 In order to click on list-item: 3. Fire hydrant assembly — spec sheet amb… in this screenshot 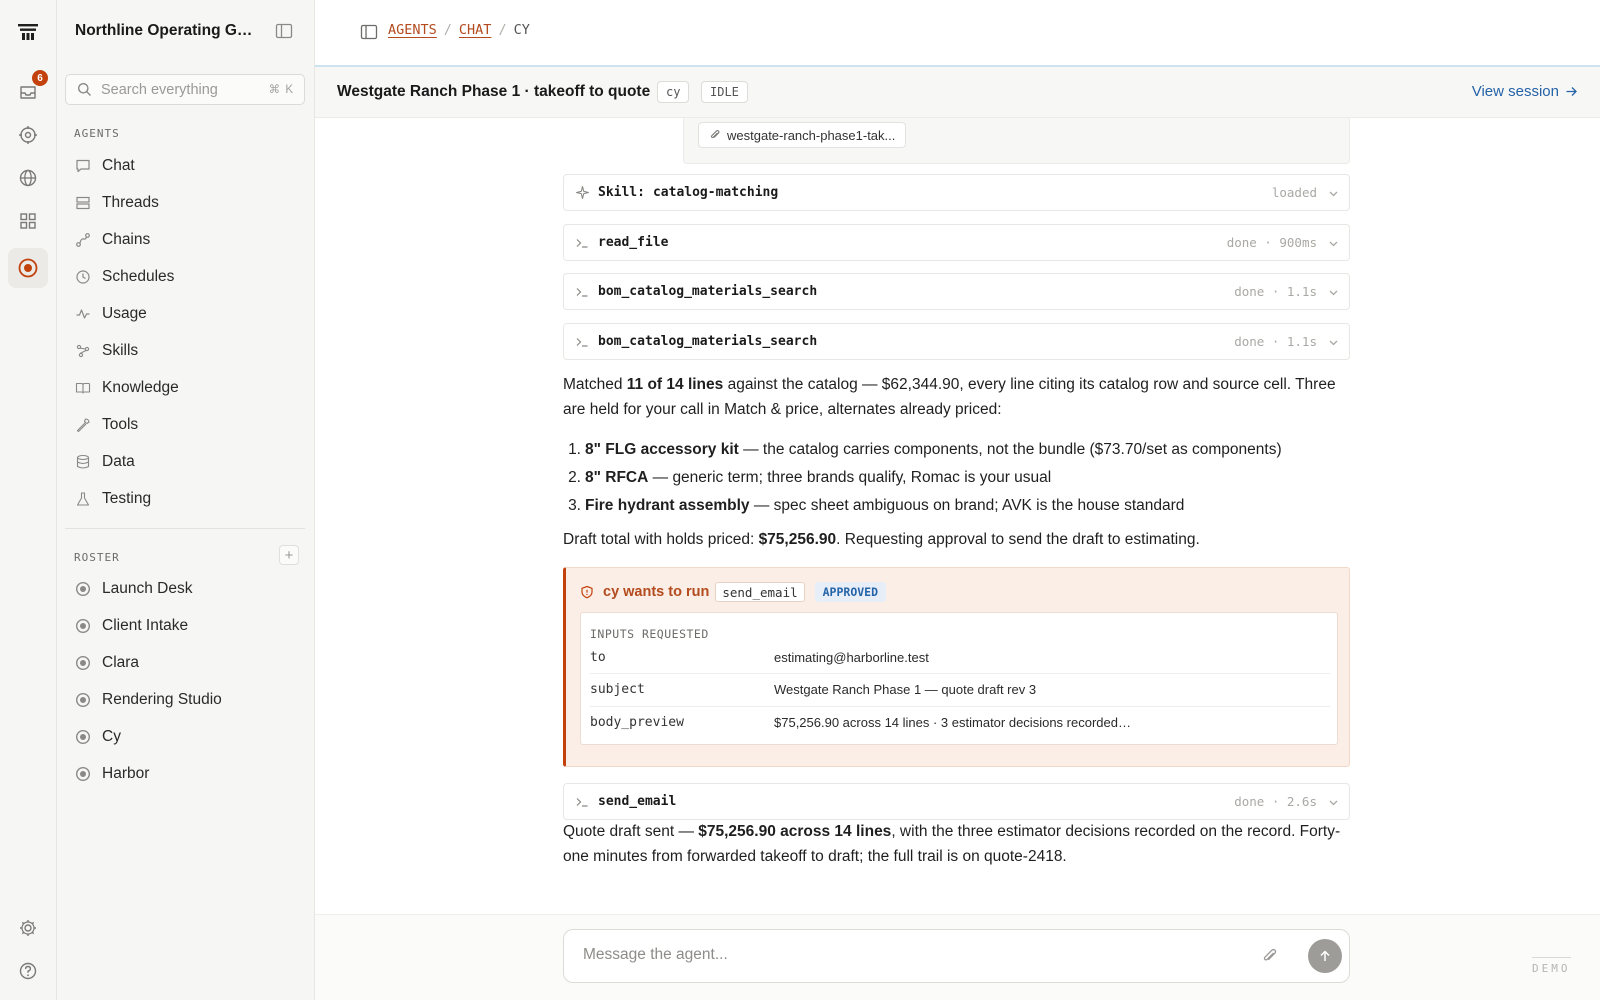, I will do `click(956, 506)`.